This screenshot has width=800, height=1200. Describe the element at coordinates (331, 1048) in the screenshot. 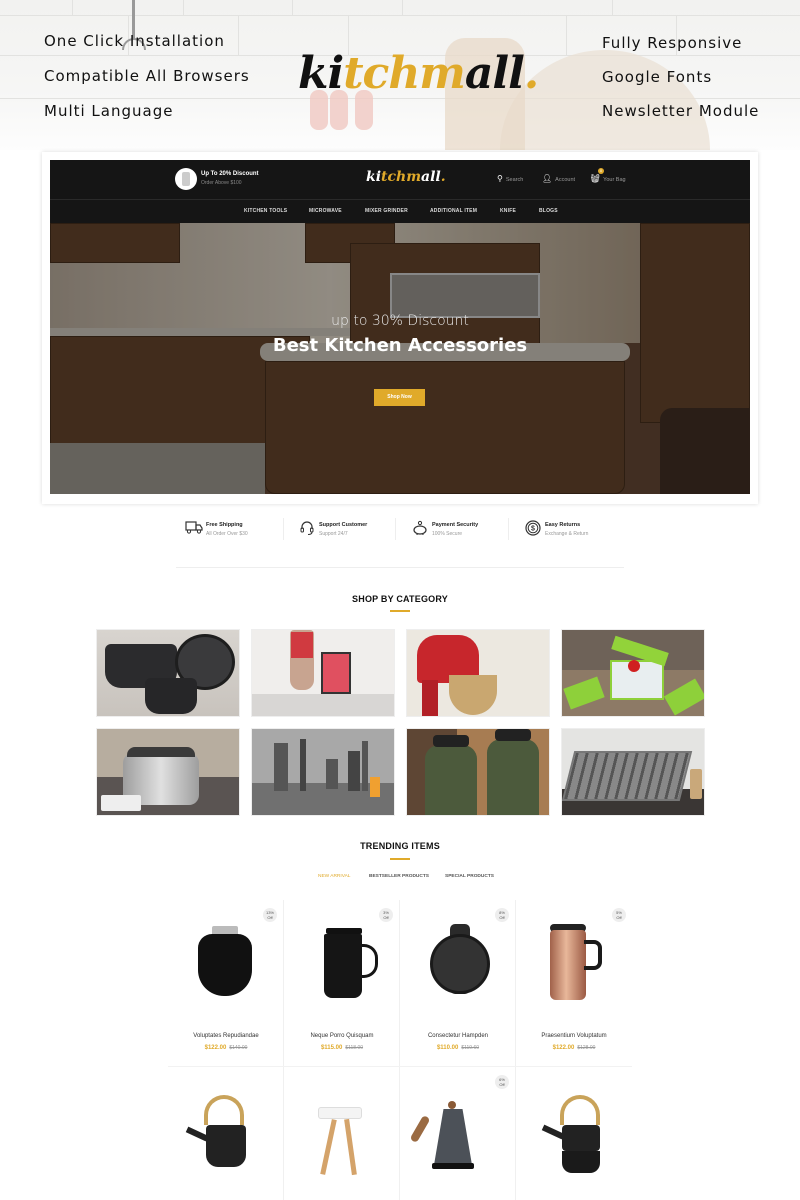

I see `current-price: $115.00` at that location.